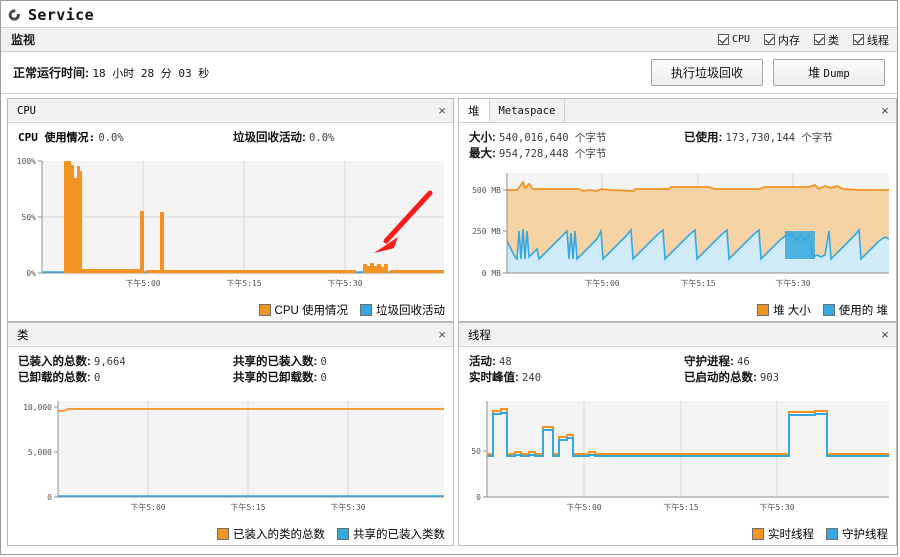 Image resolution: width=900 pixels, height=557 pixels. I want to click on classes-stat-loaded: 已装入的总数: 9,664, so click(125, 362).